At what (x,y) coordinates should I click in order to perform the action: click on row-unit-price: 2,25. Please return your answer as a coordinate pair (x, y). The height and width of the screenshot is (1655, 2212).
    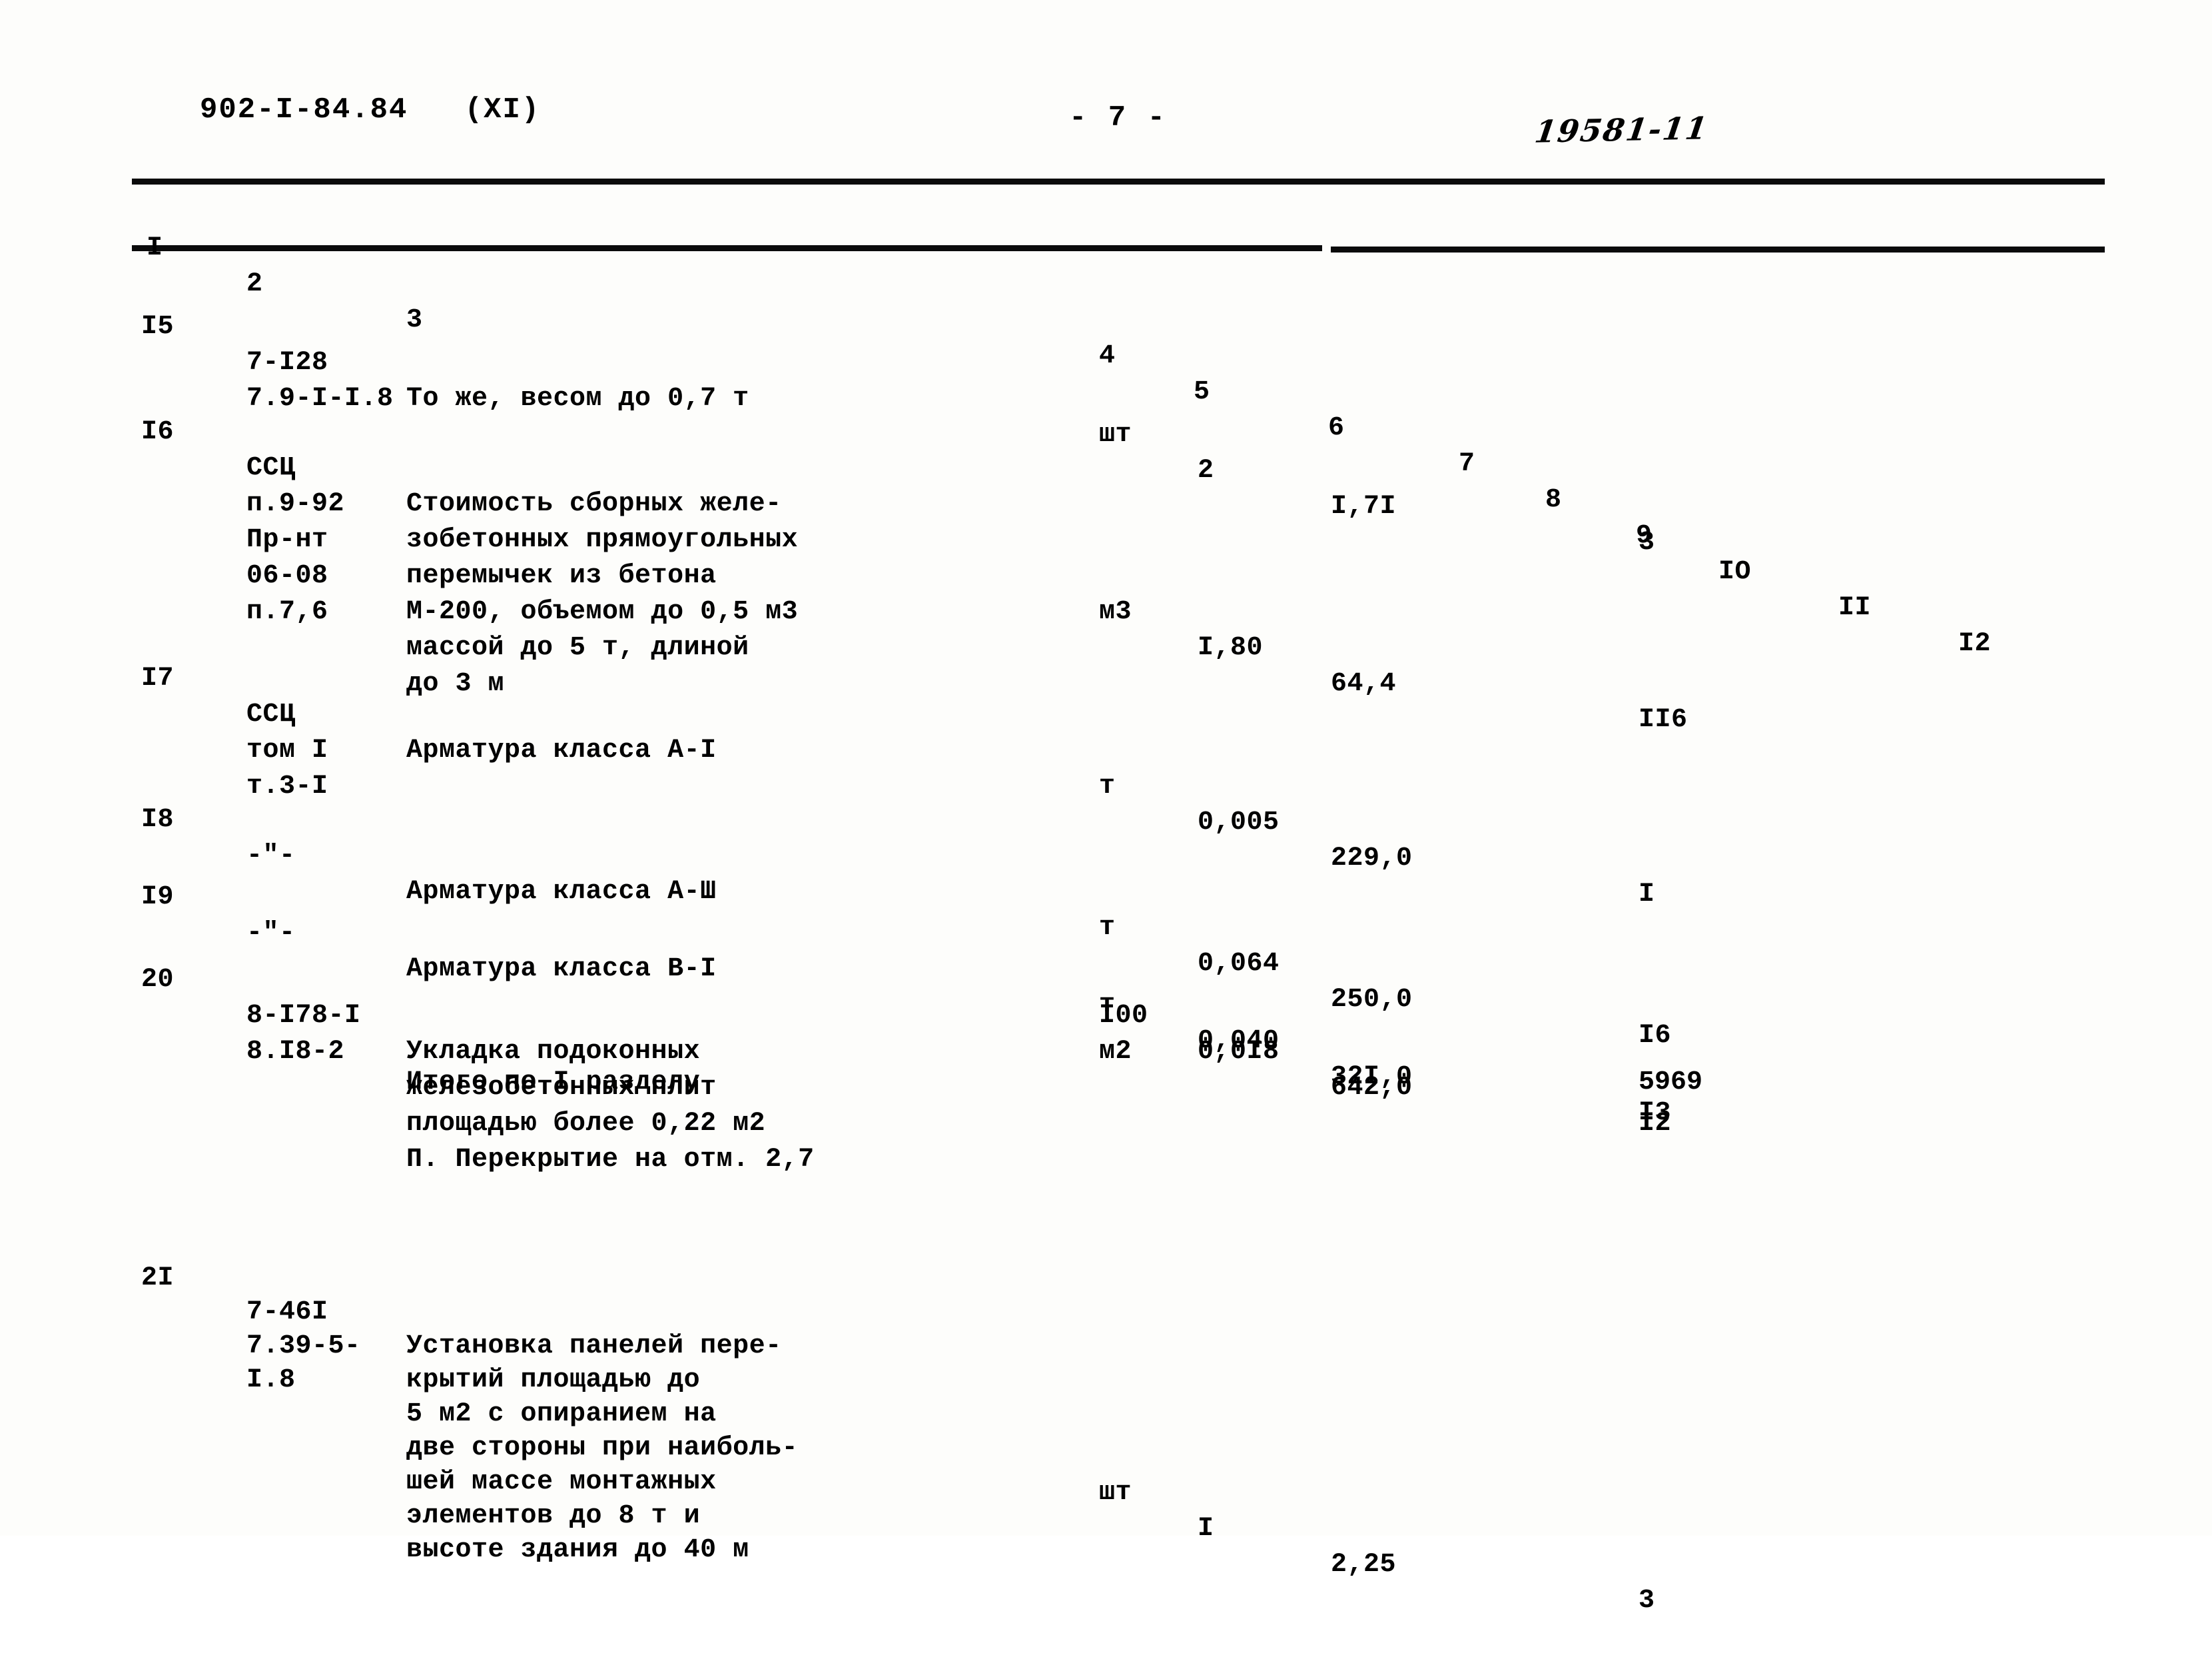
    Looking at the image, I should click on (1364, 1565).